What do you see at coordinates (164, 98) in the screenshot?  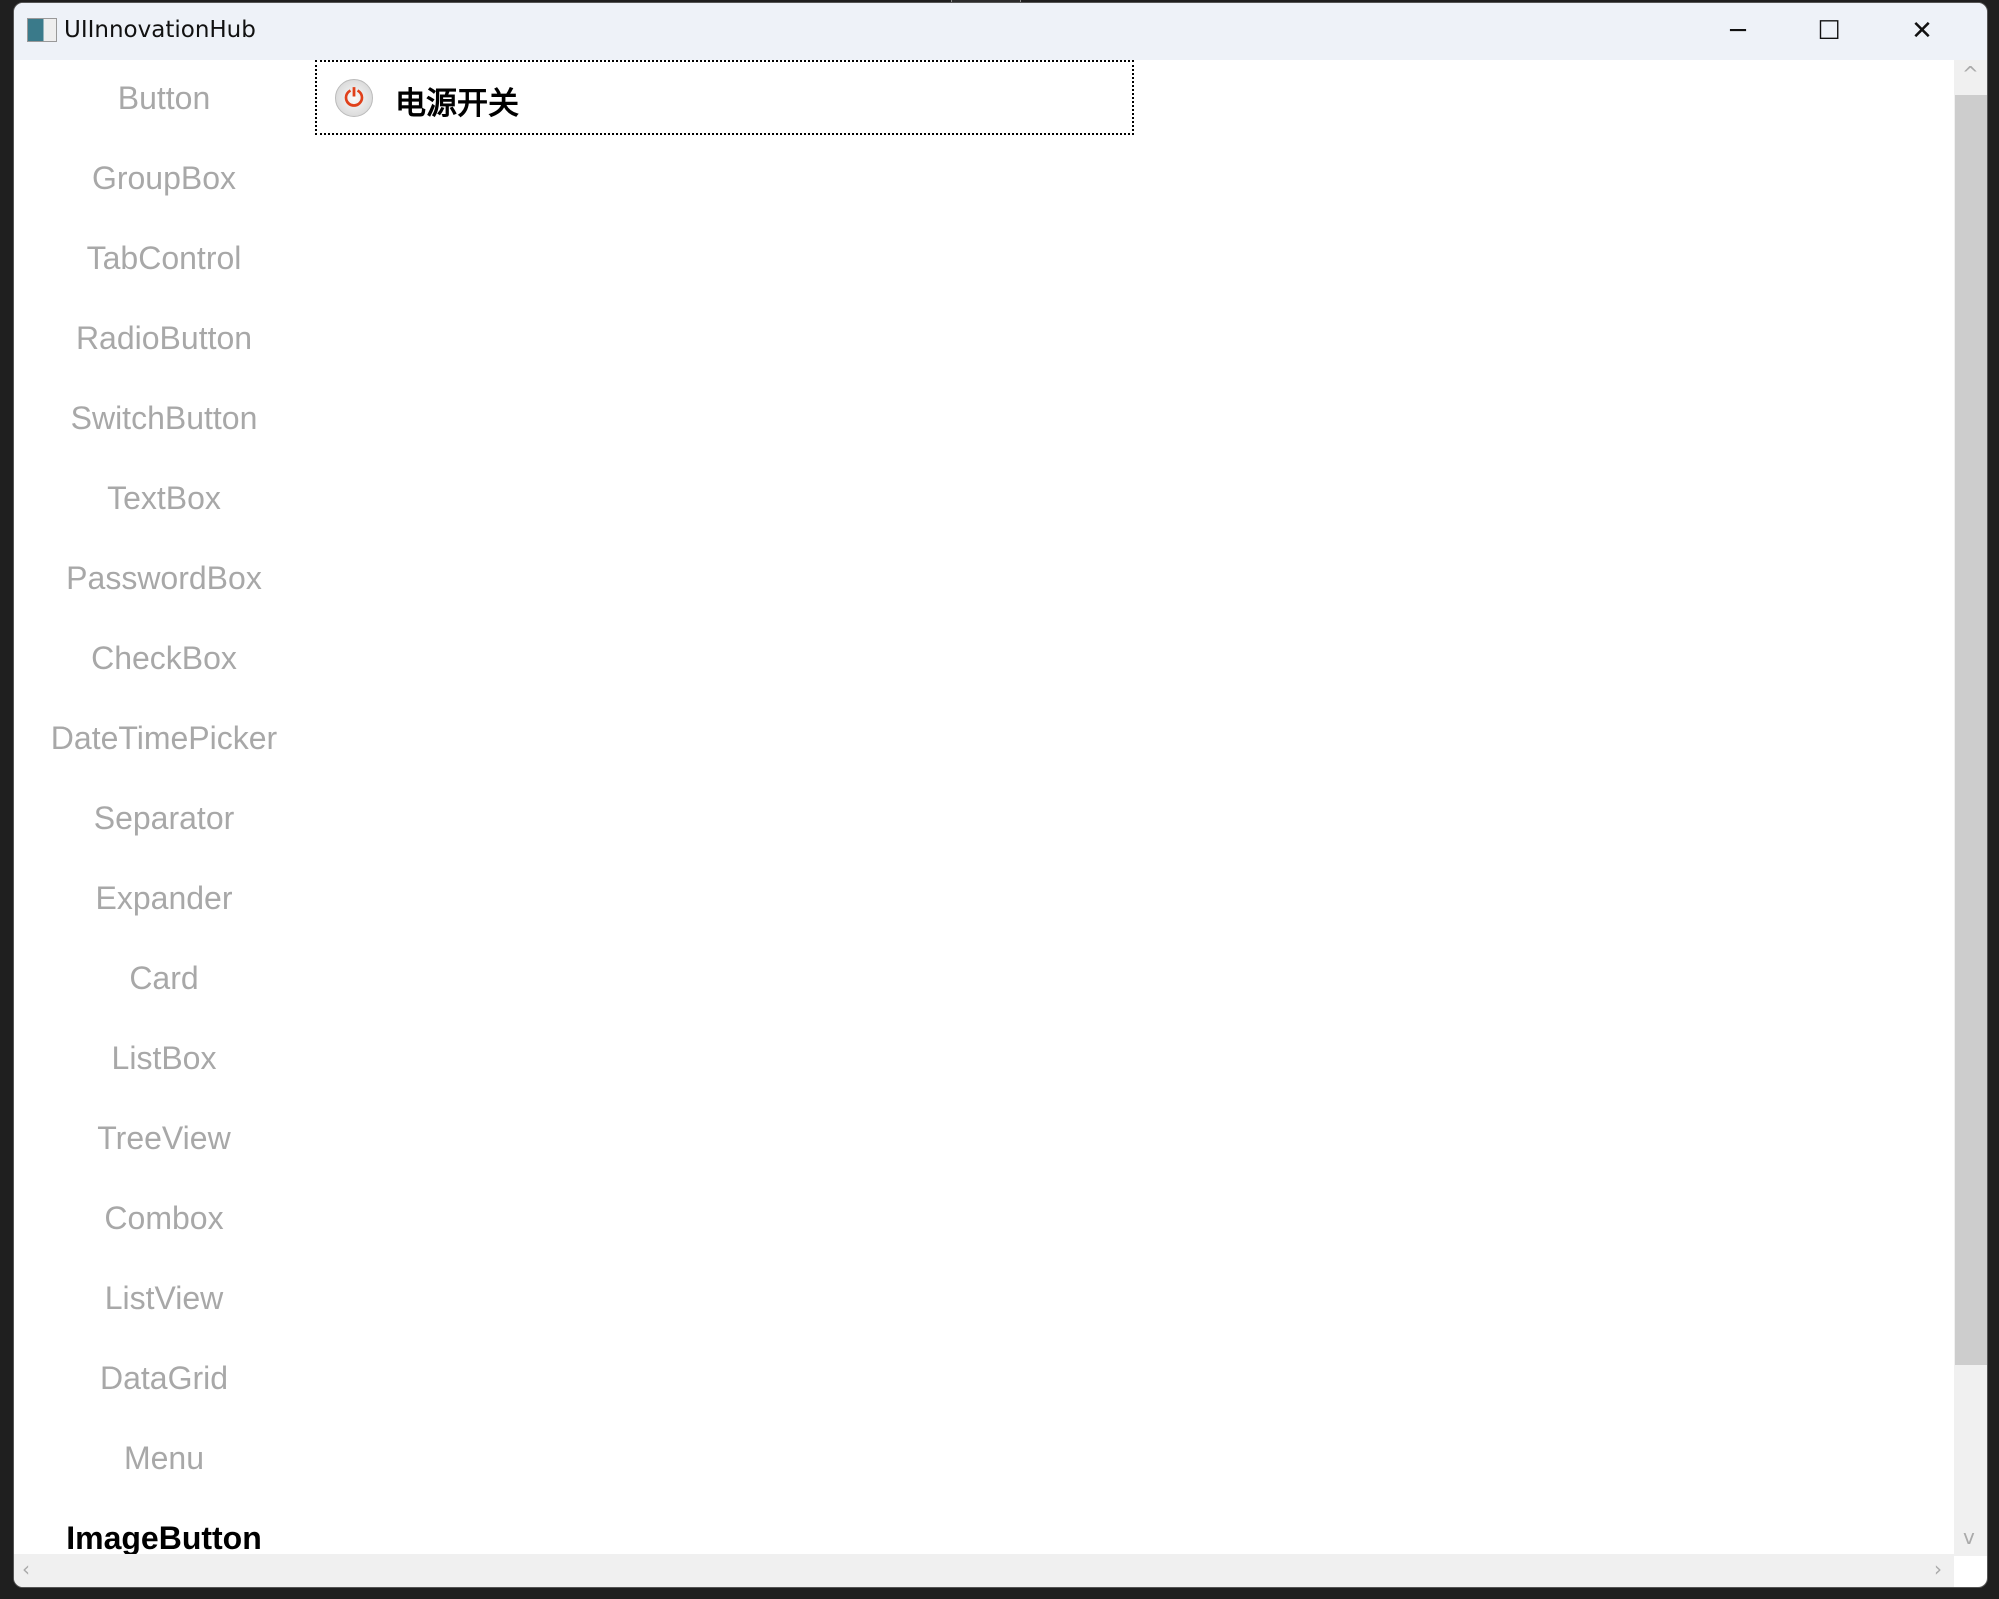 I see `sidebar-item-button: Button` at bounding box center [164, 98].